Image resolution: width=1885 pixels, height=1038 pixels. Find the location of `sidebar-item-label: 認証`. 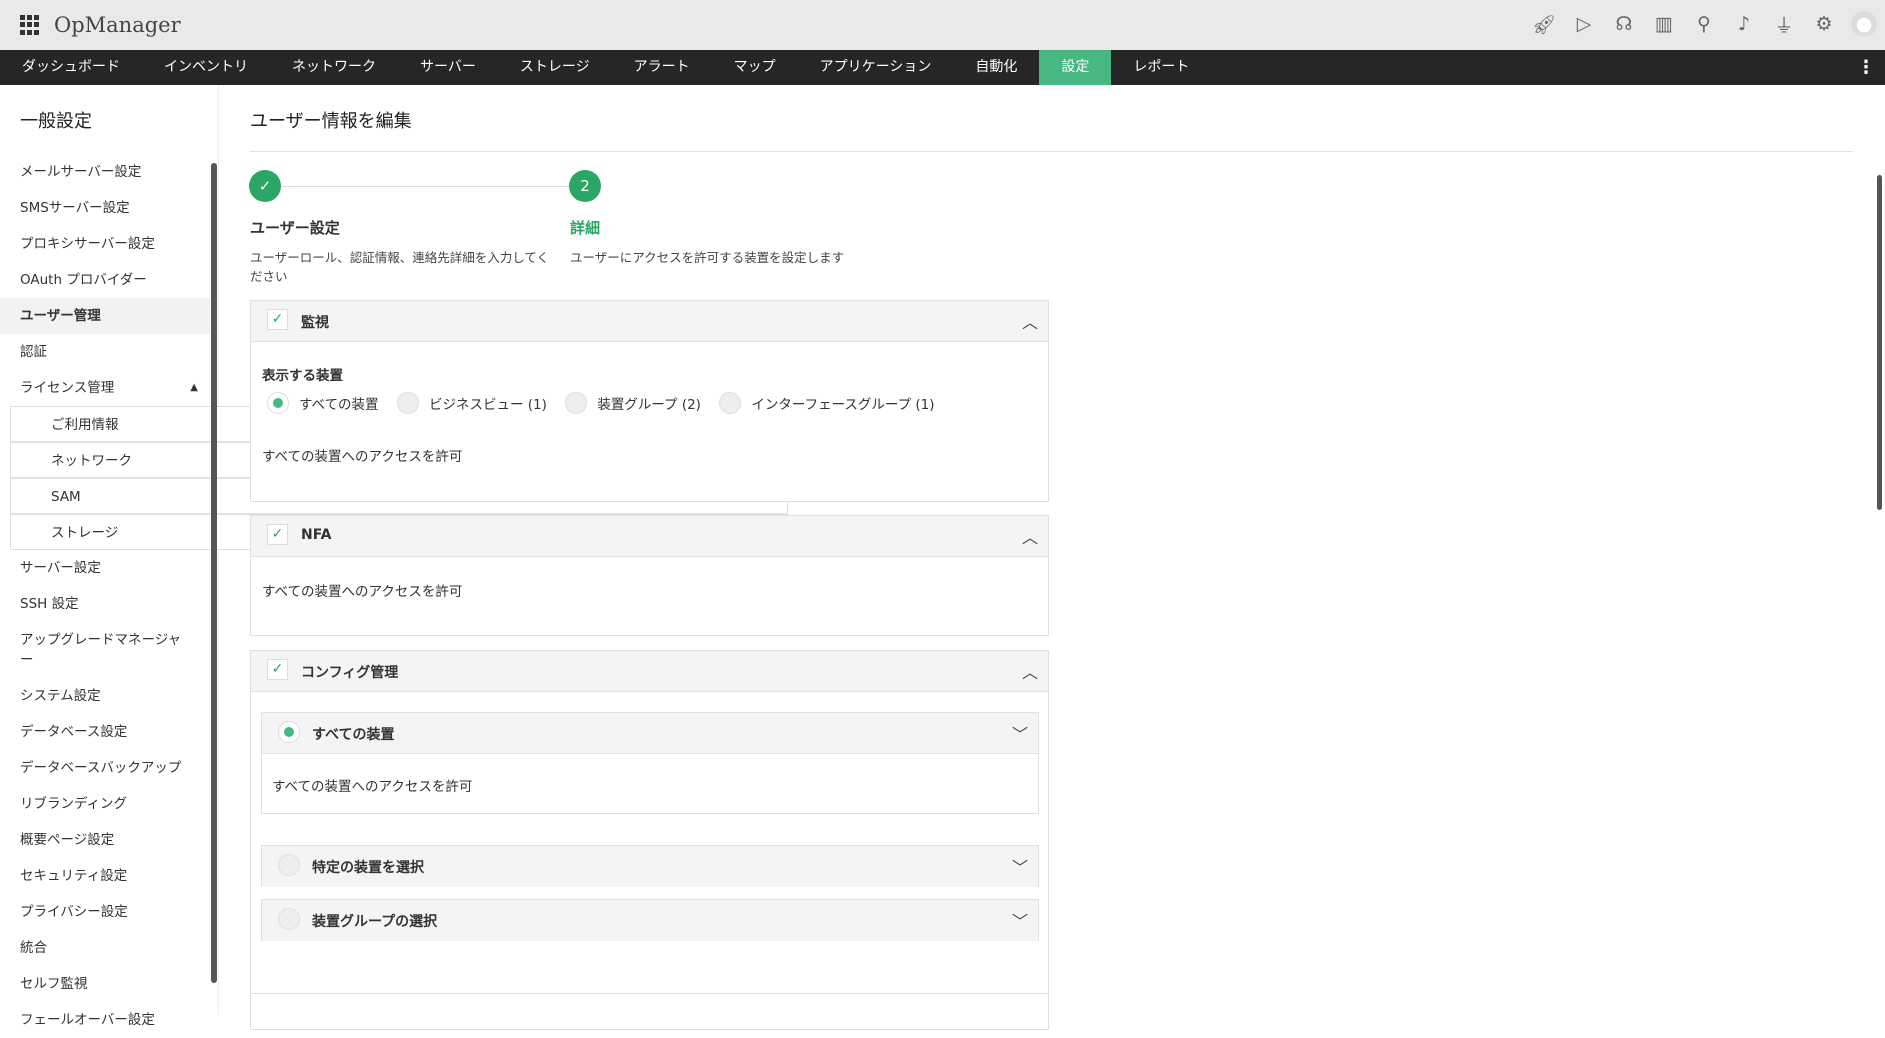

sidebar-item-label: 認証 is located at coordinates (33, 352).